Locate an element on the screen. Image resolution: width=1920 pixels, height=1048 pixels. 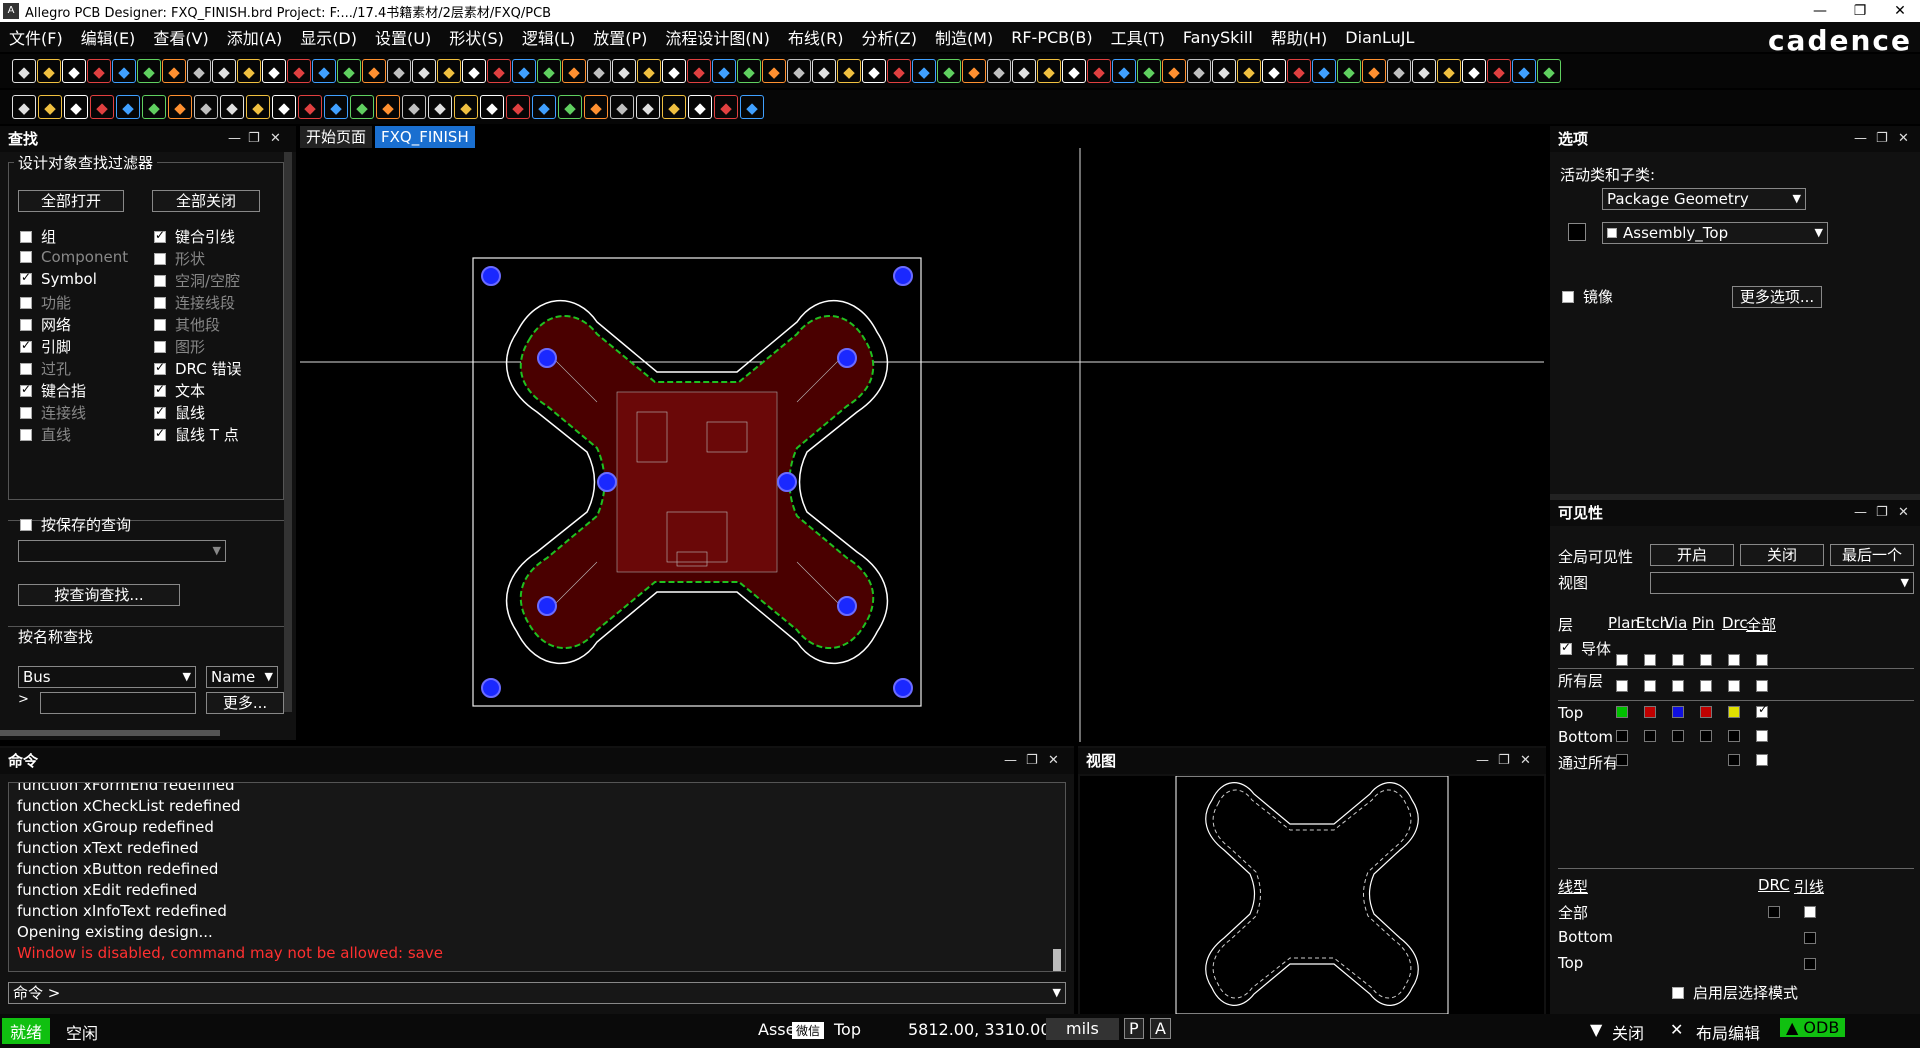
tab-fxq-finish: FXQ_FINISH is located at coordinates (425, 137).